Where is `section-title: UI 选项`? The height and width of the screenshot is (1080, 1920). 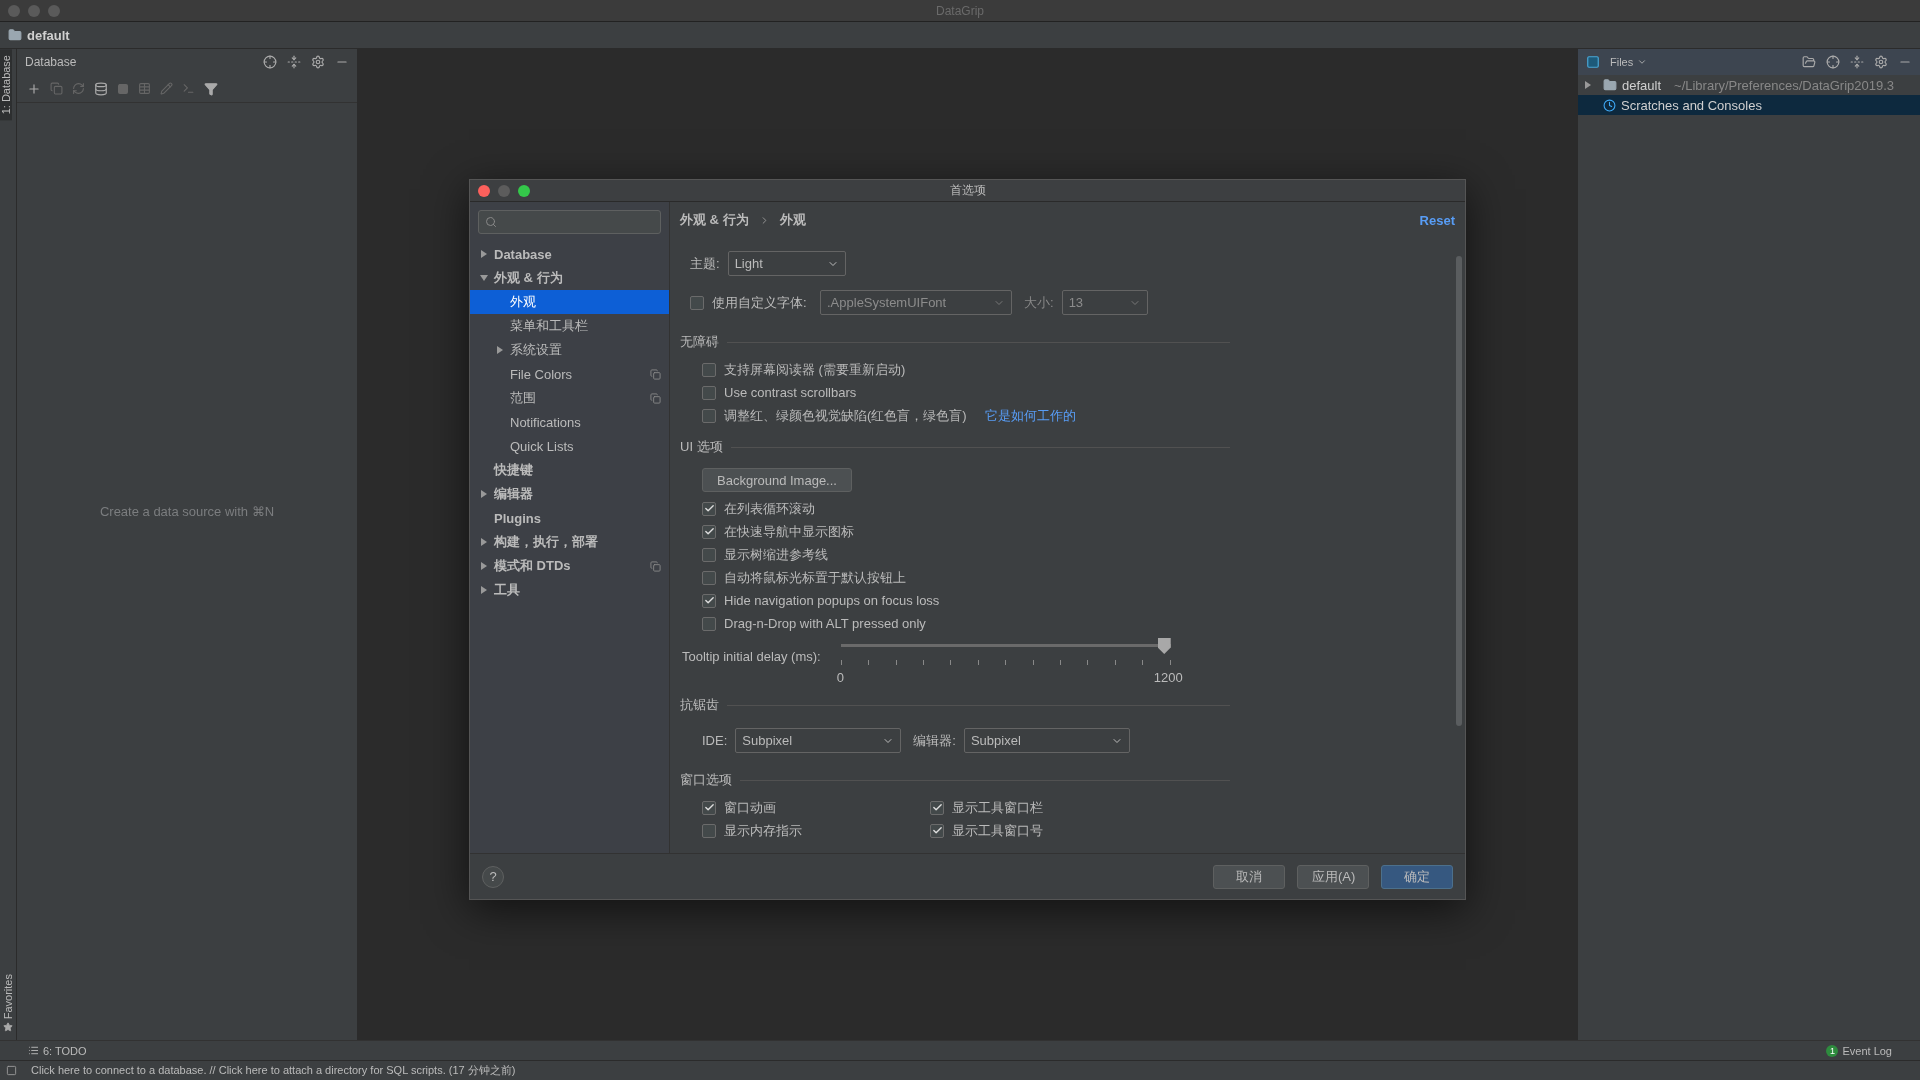
section-title: UI 选项 is located at coordinates (701, 447).